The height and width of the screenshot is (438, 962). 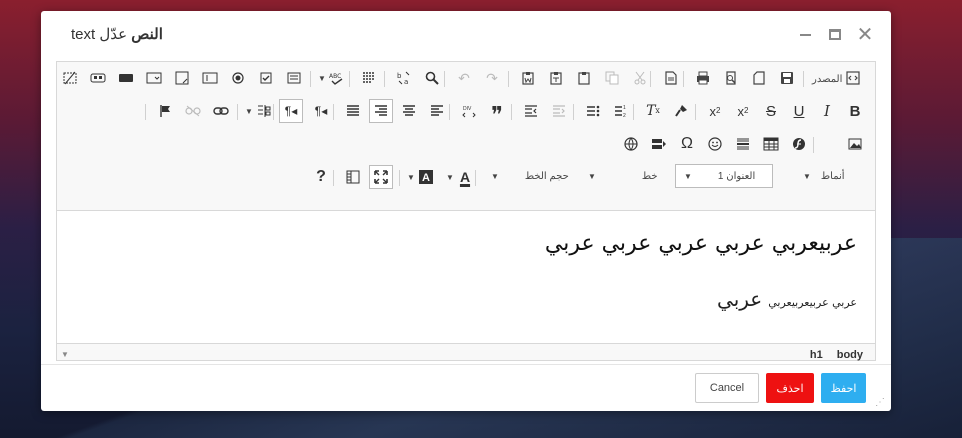 I want to click on div-container-icon: DIV, so click(x=469, y=111).